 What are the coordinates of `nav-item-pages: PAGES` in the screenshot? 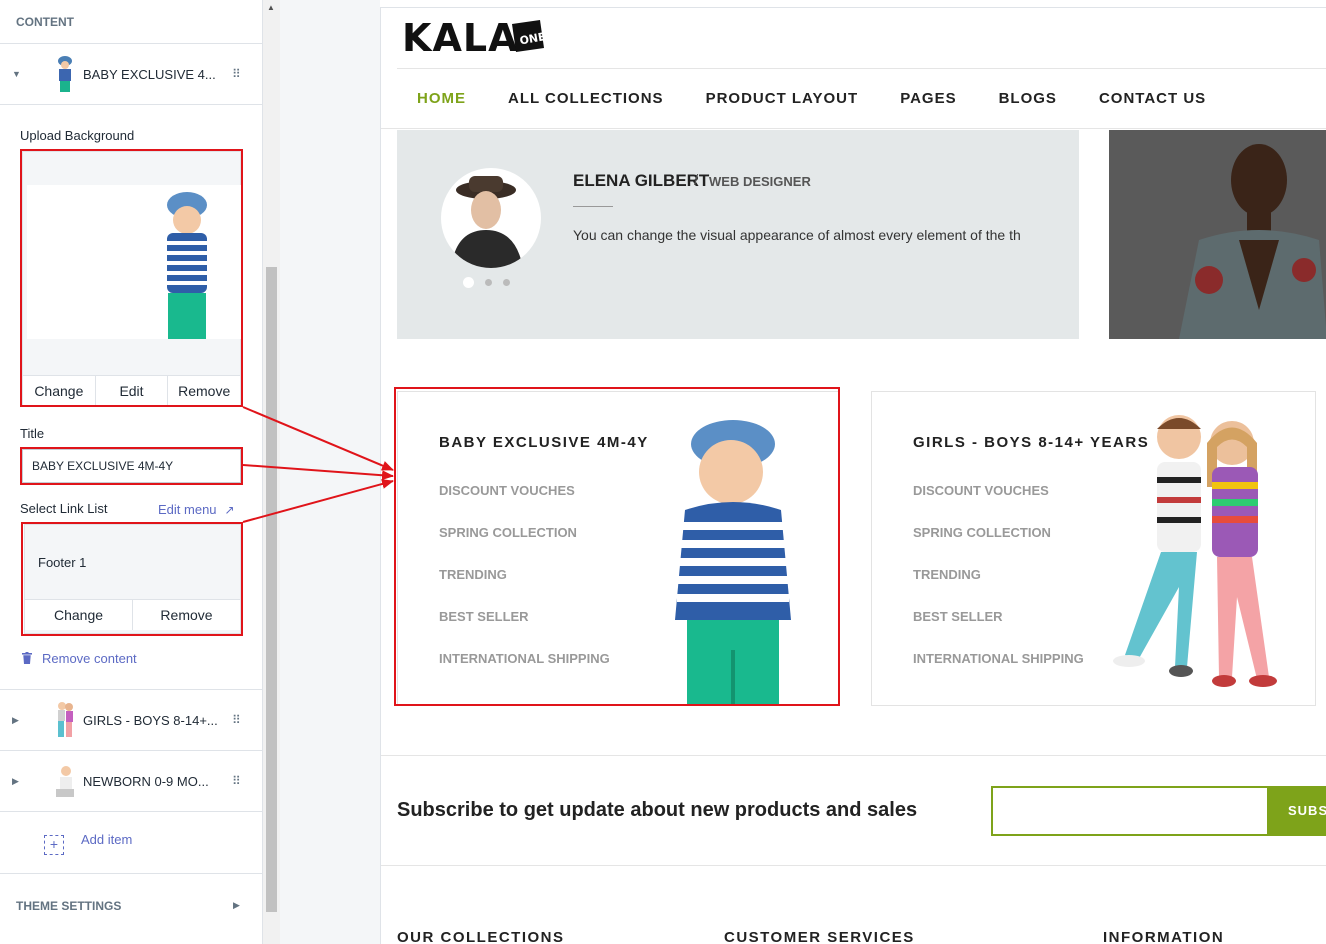 It's located at (928, 98).